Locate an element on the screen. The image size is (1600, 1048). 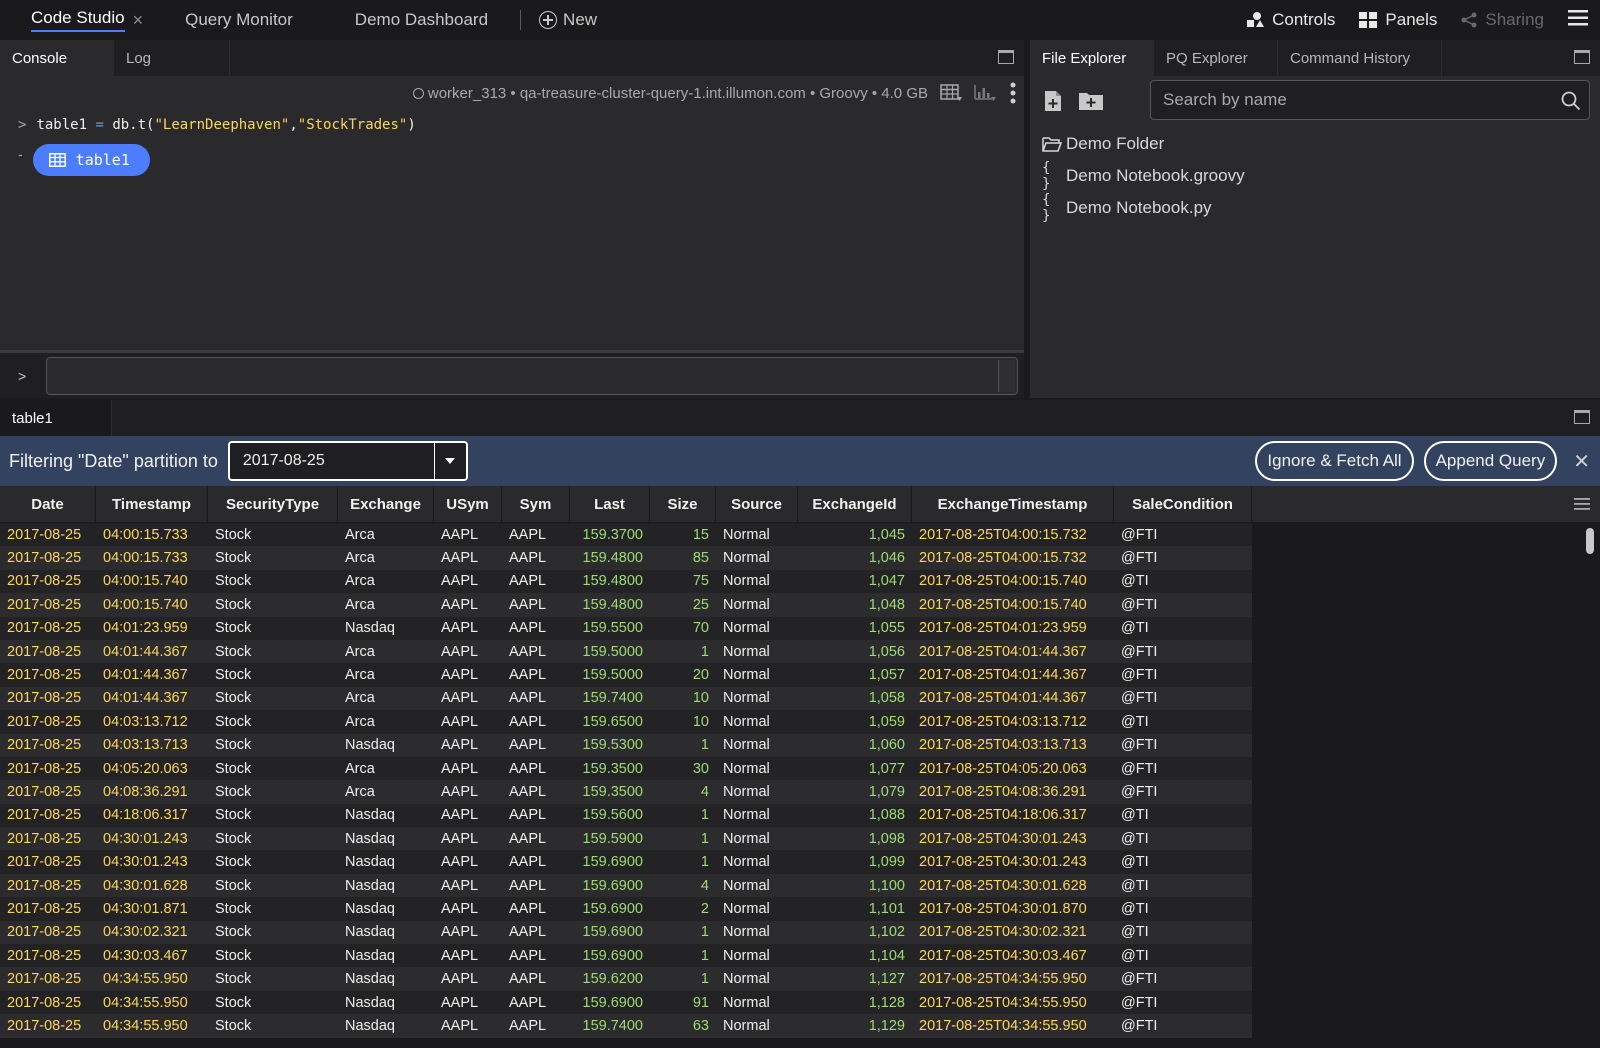
cell-exchange-timestamp: 2017-08-25T04:30:01.628 is located at coordinates (1013, 885).